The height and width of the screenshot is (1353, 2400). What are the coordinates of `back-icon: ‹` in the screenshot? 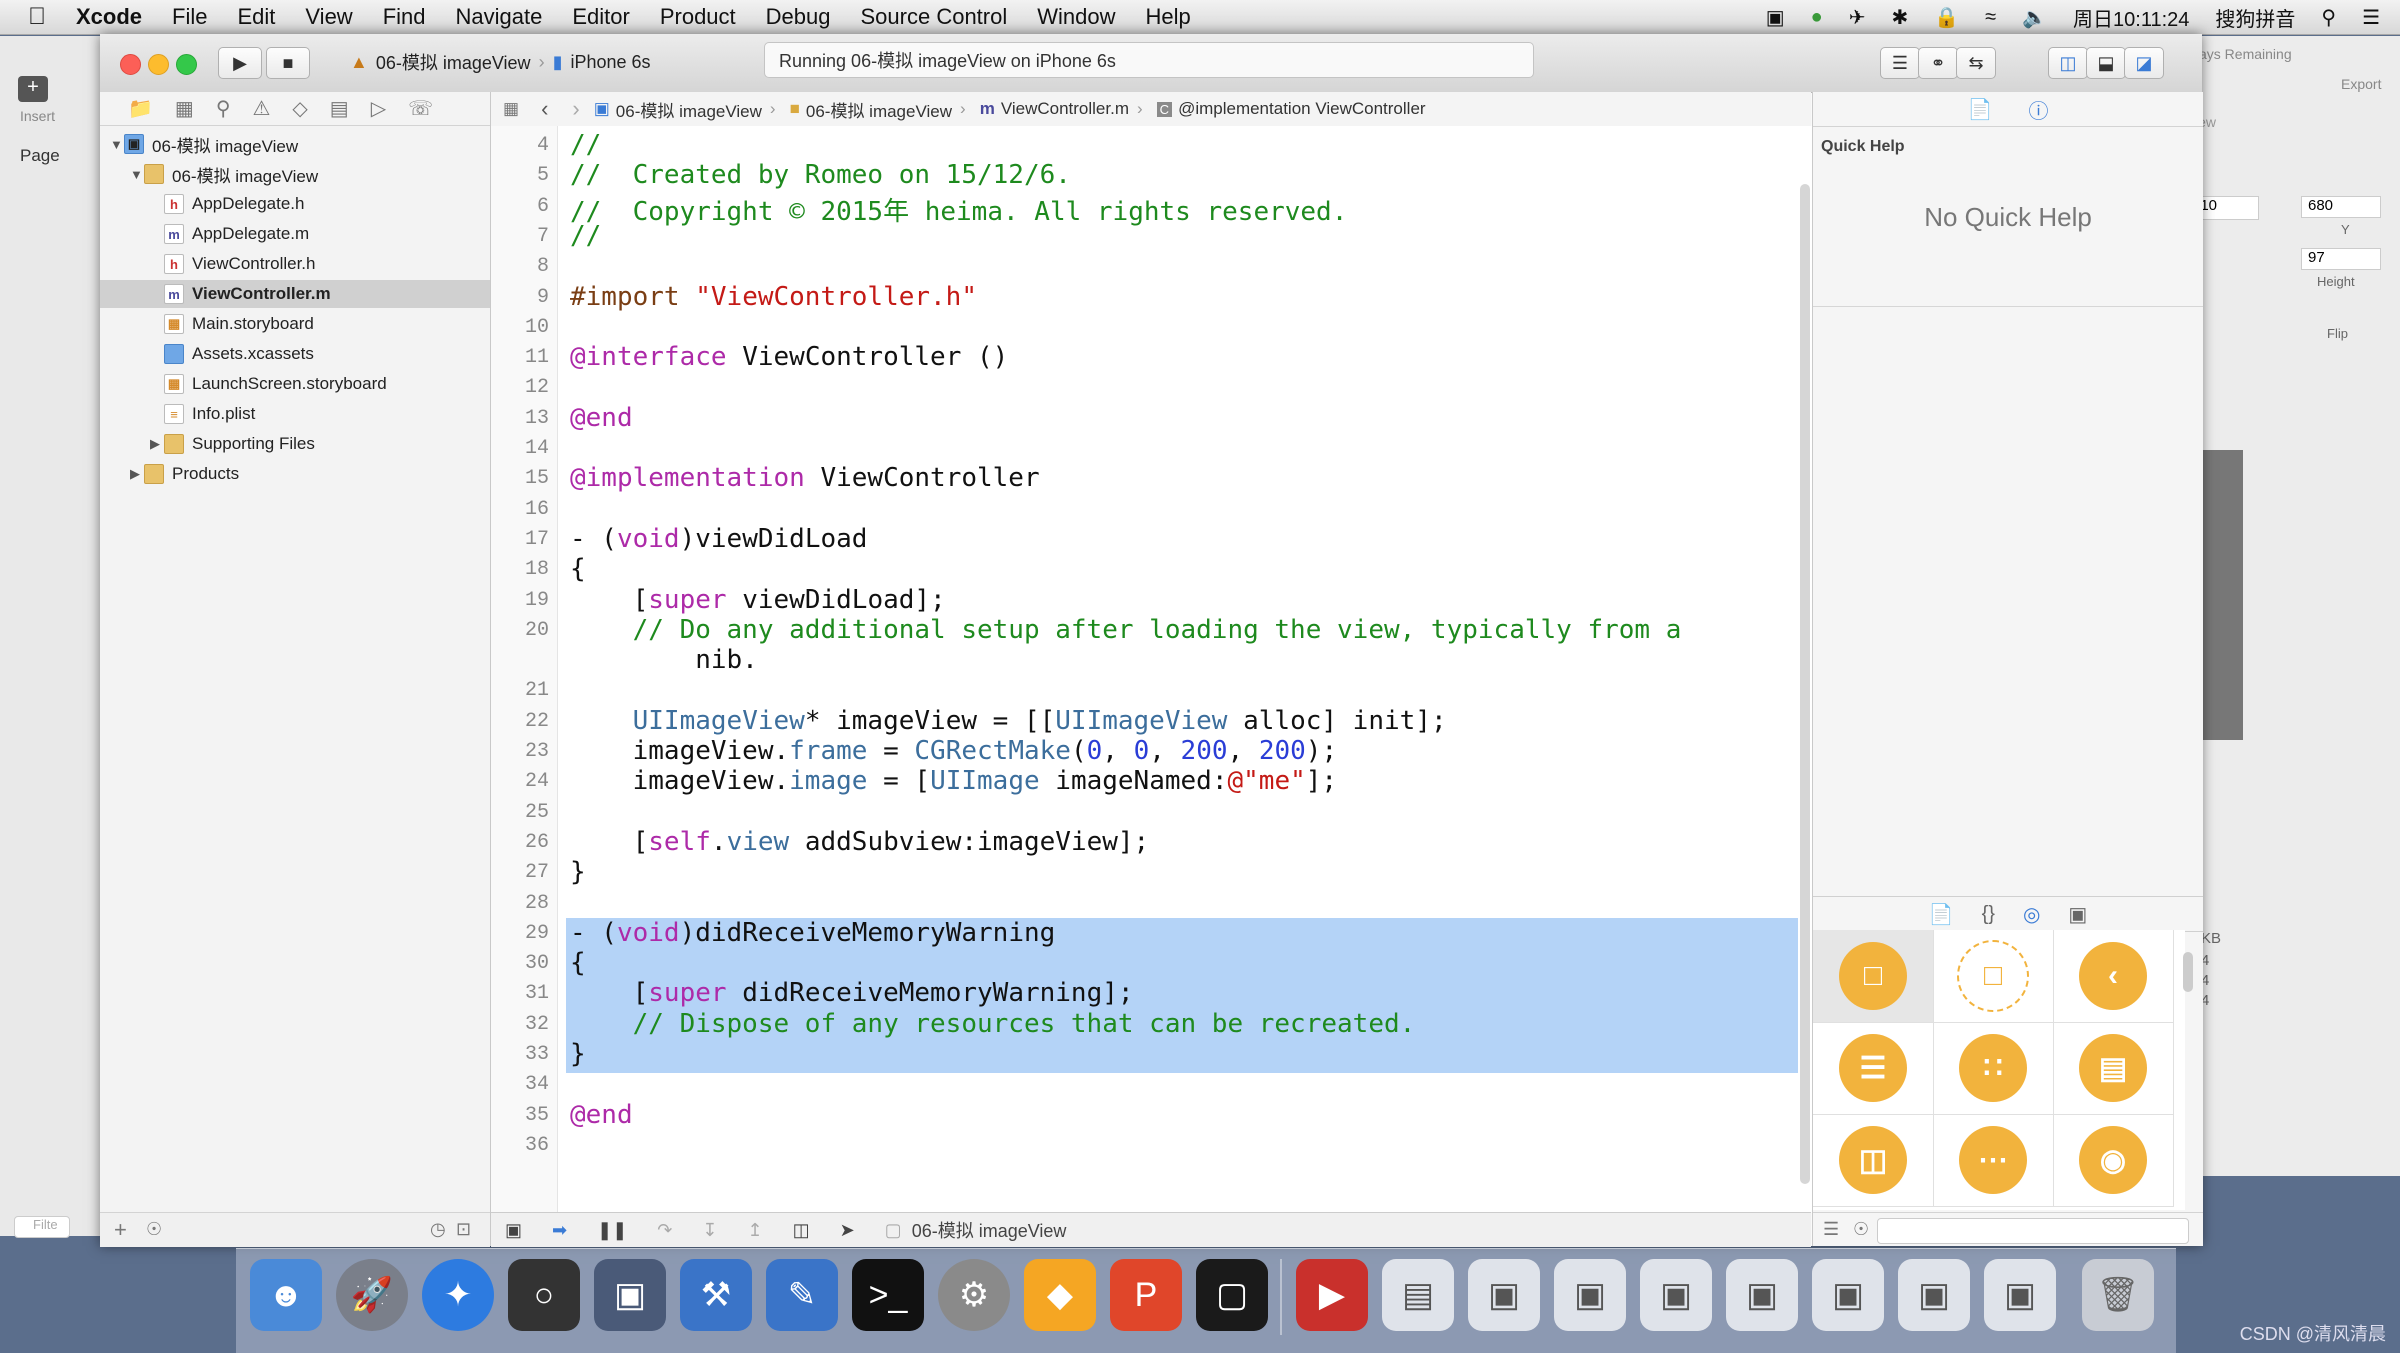 It's located at (544, 109).